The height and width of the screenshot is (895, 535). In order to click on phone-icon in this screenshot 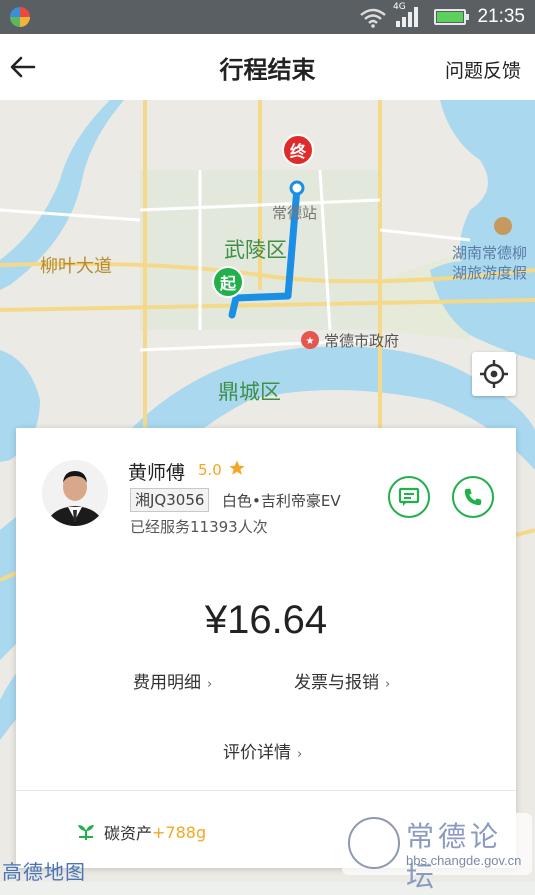, I will do `click(473, 497)`.